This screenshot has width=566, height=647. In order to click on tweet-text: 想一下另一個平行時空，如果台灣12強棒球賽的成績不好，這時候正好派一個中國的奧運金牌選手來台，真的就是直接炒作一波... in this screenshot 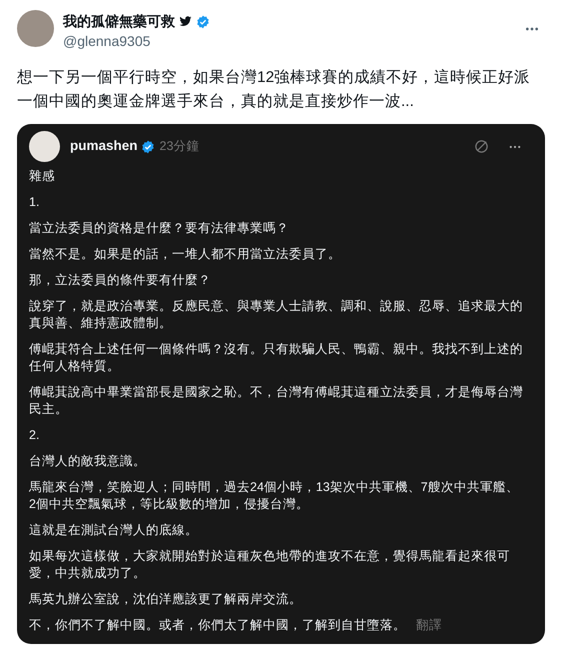, I will do `click(274, 90)`.